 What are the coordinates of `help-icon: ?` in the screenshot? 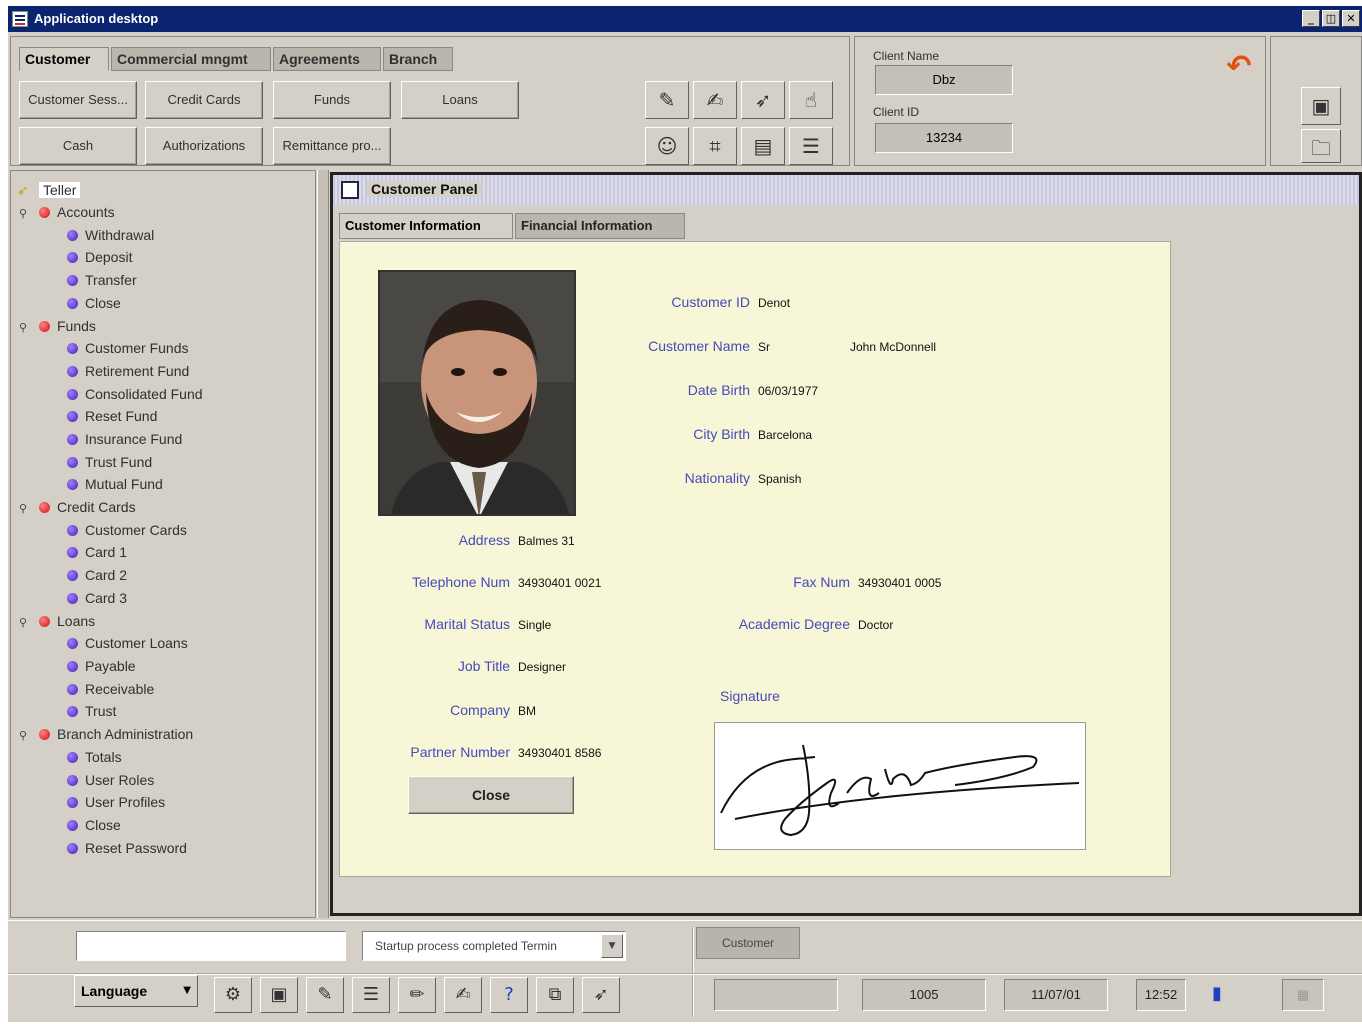 It's located at (509, 995).